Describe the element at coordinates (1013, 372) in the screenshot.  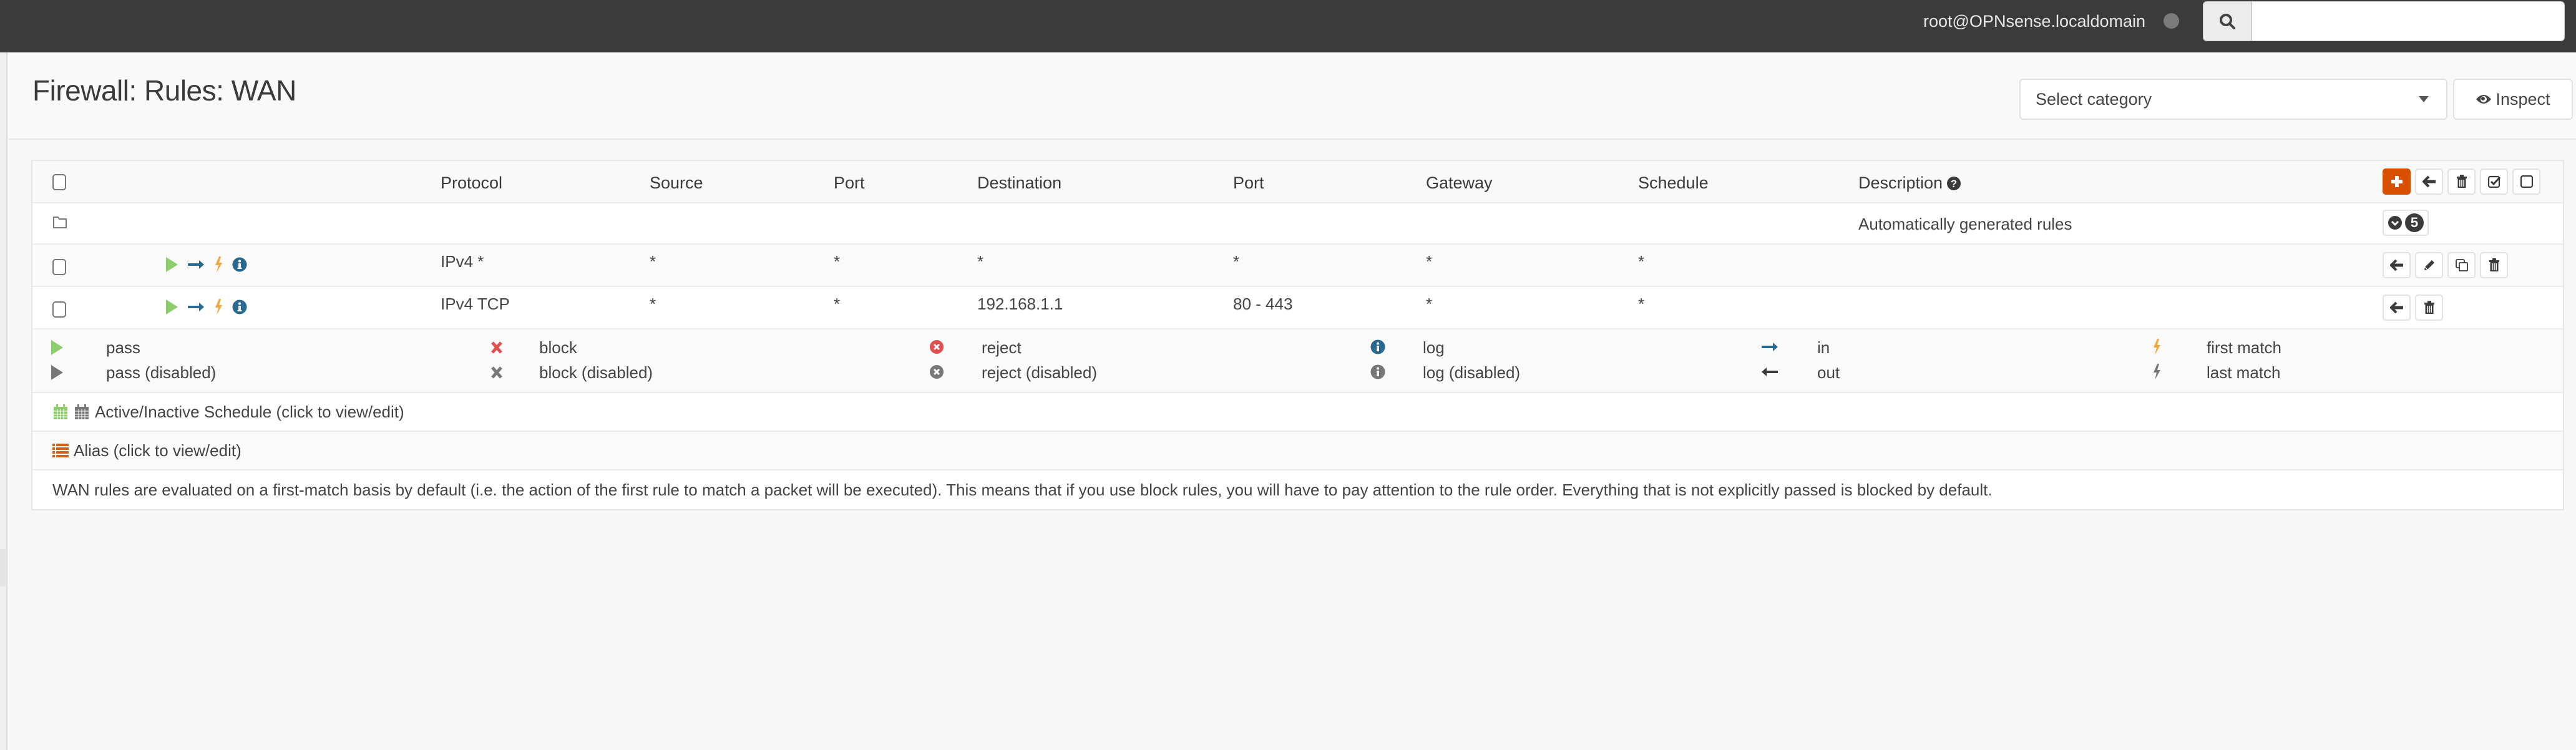
I see `legend-reject-disabled: reject (disabled)` at that location.